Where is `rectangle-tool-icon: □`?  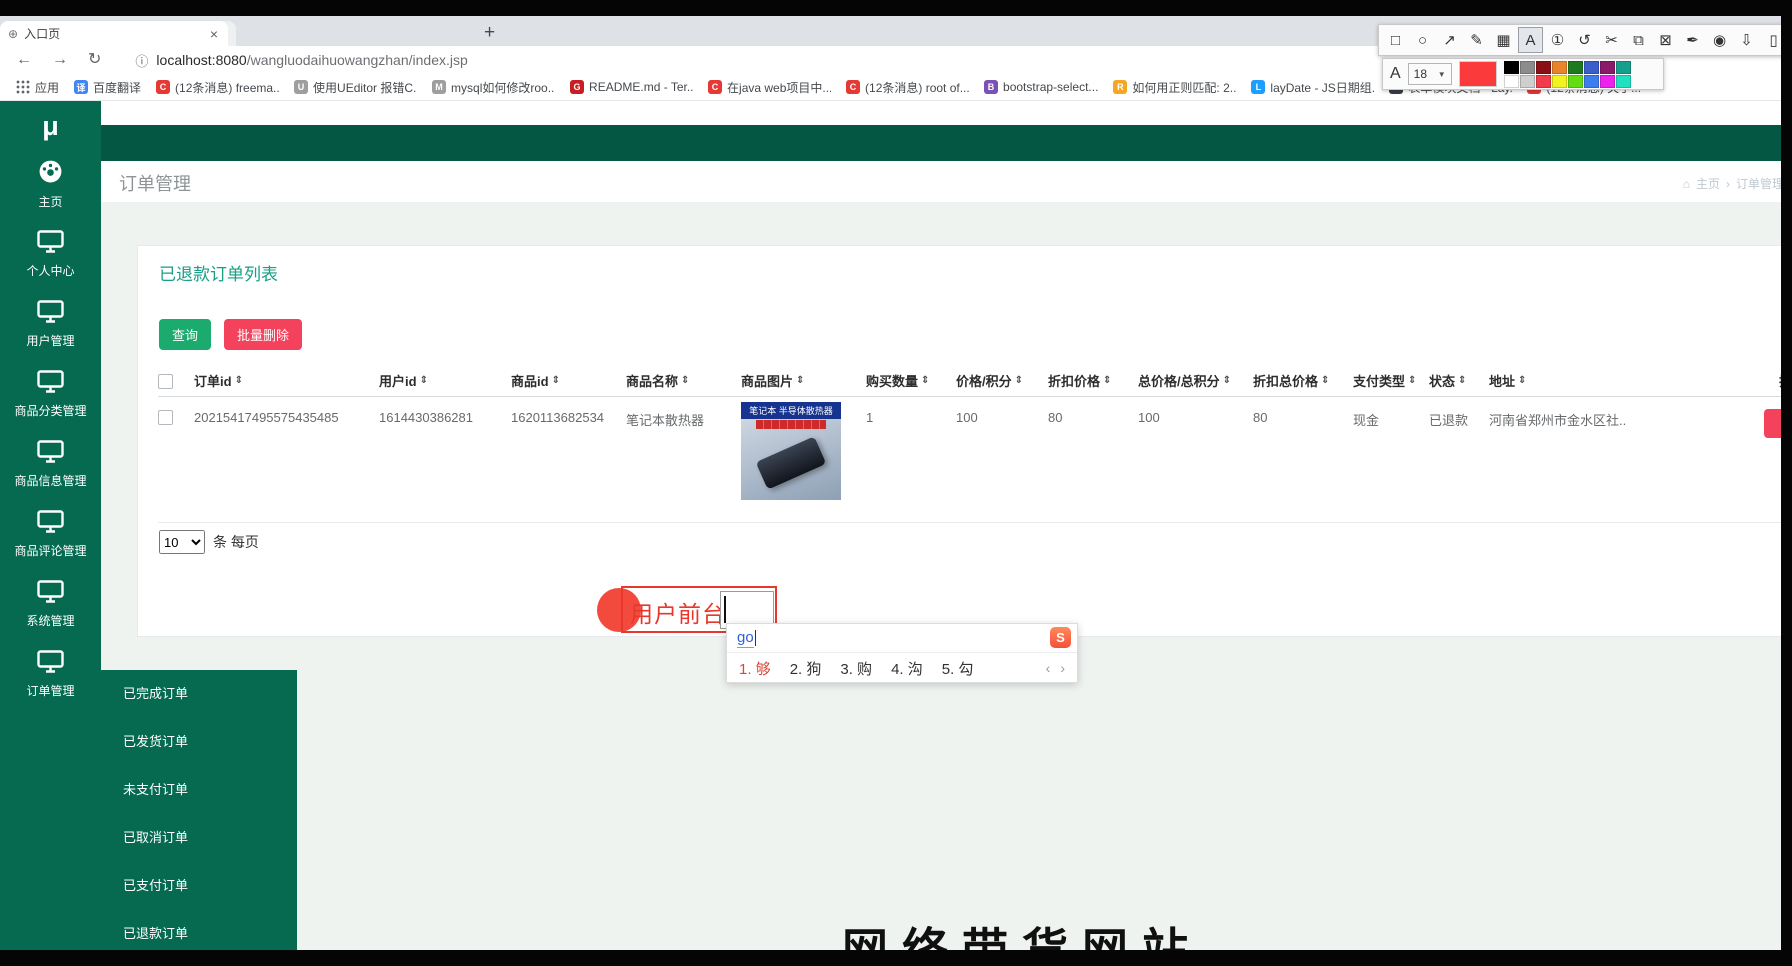
rectangle-tool-icon: □ is located at coordinates (1395, 40).